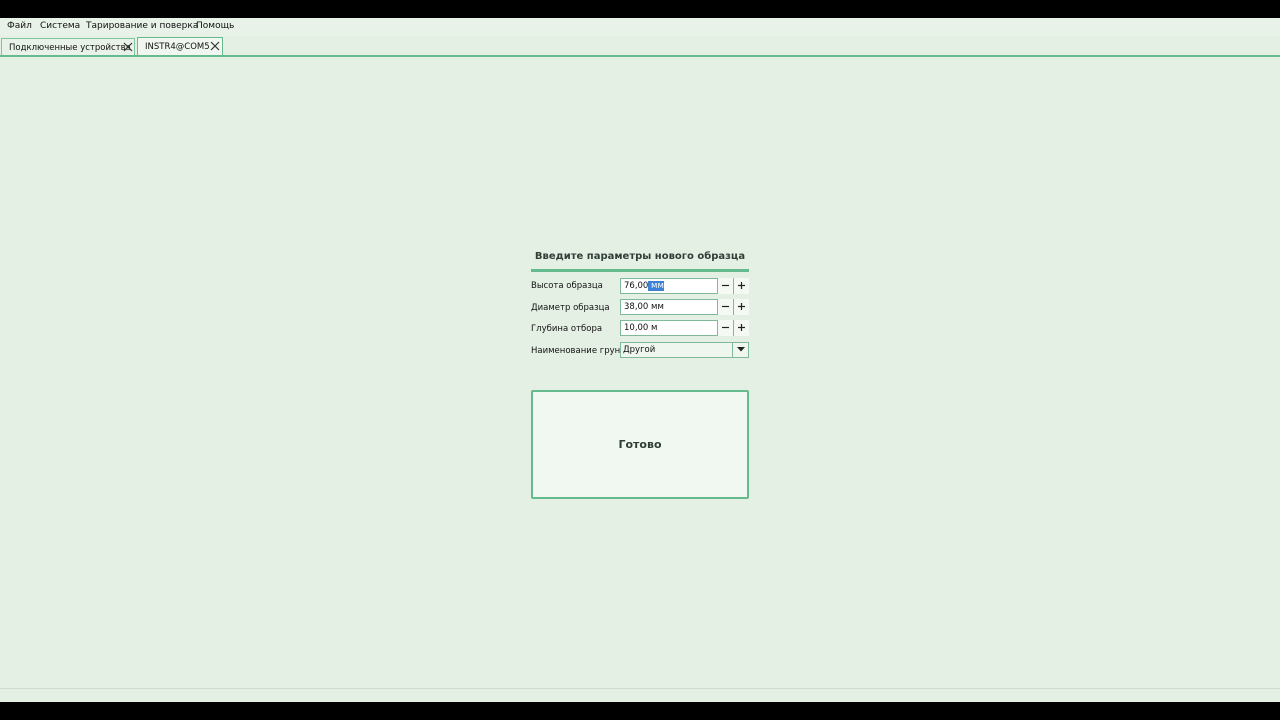  Describe the element at coordinates (684, 286) in the screenshot. I see `height-spinbox: 76,00 мм` at that location.